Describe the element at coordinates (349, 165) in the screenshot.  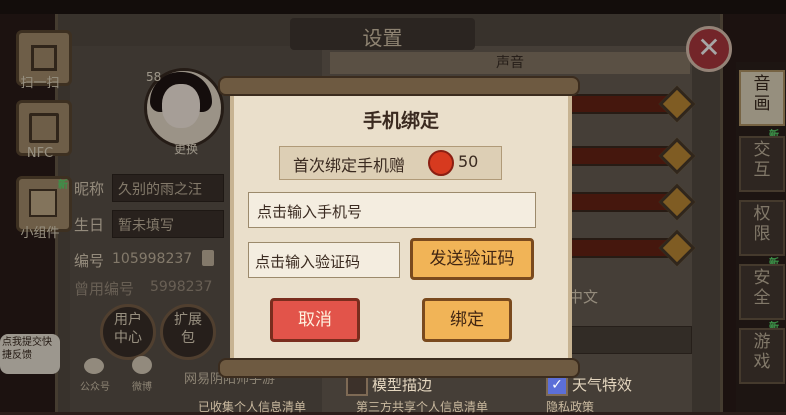
I see `reward-text: 首次绑定手机赠` at that location.